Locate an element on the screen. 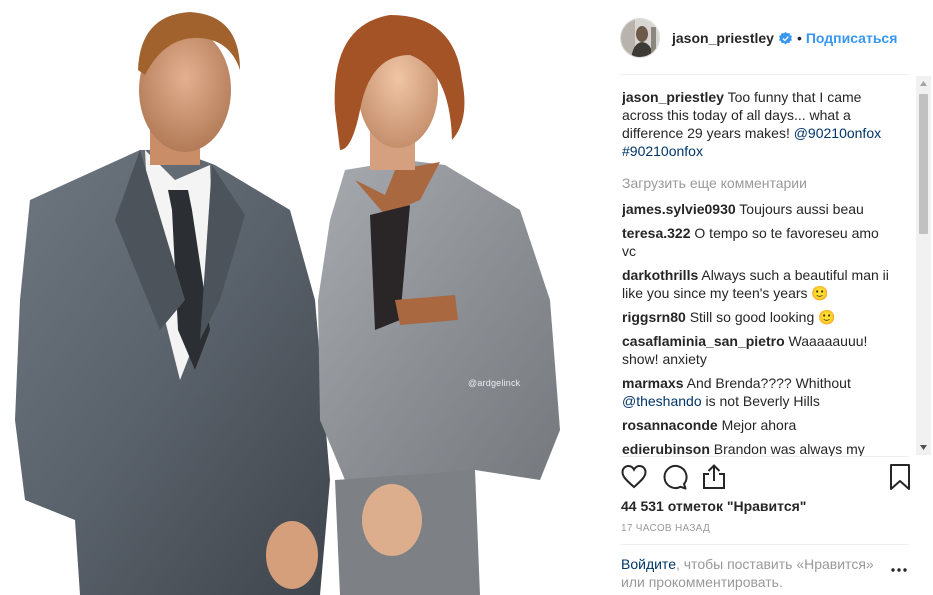  header-divider is located at coordinates (764, 74).